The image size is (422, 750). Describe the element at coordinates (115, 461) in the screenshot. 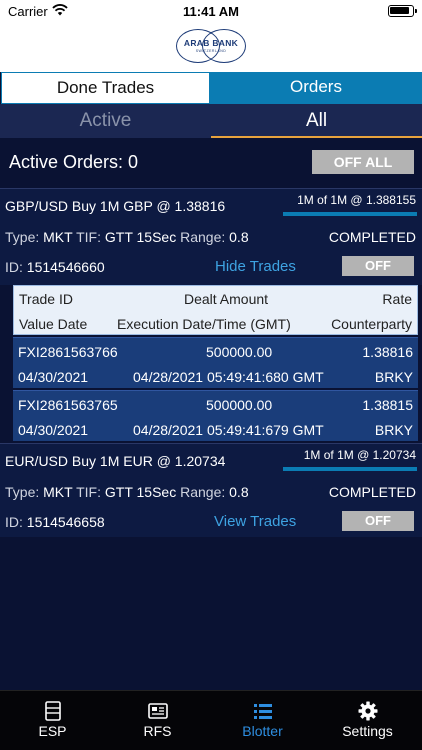

I see `order-pair: EUR/USD Buy 1M EUR @ 1.20734` at that location.